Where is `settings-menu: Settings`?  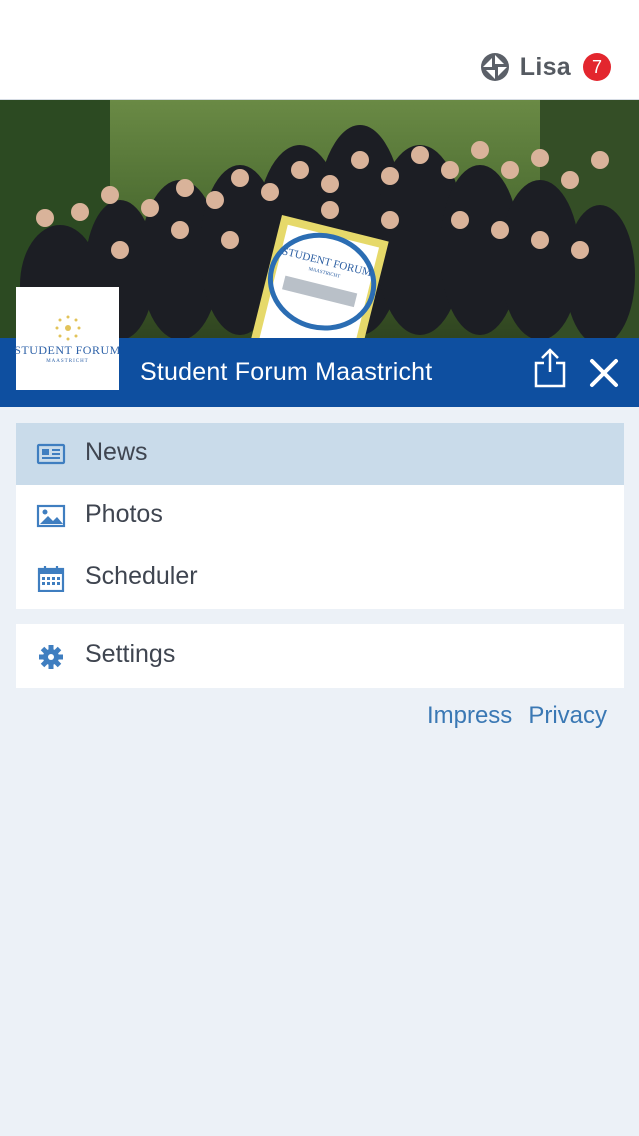
settings-menu: Settings is located at coordinates (320, 656).